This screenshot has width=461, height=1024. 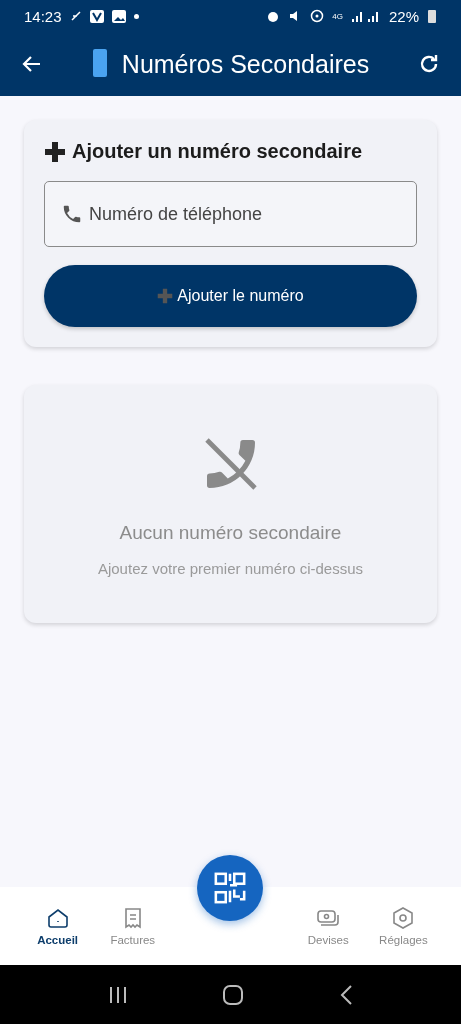 I want to click on empty-title: Aucun numéro secondaire, so click(x=230, y=532).